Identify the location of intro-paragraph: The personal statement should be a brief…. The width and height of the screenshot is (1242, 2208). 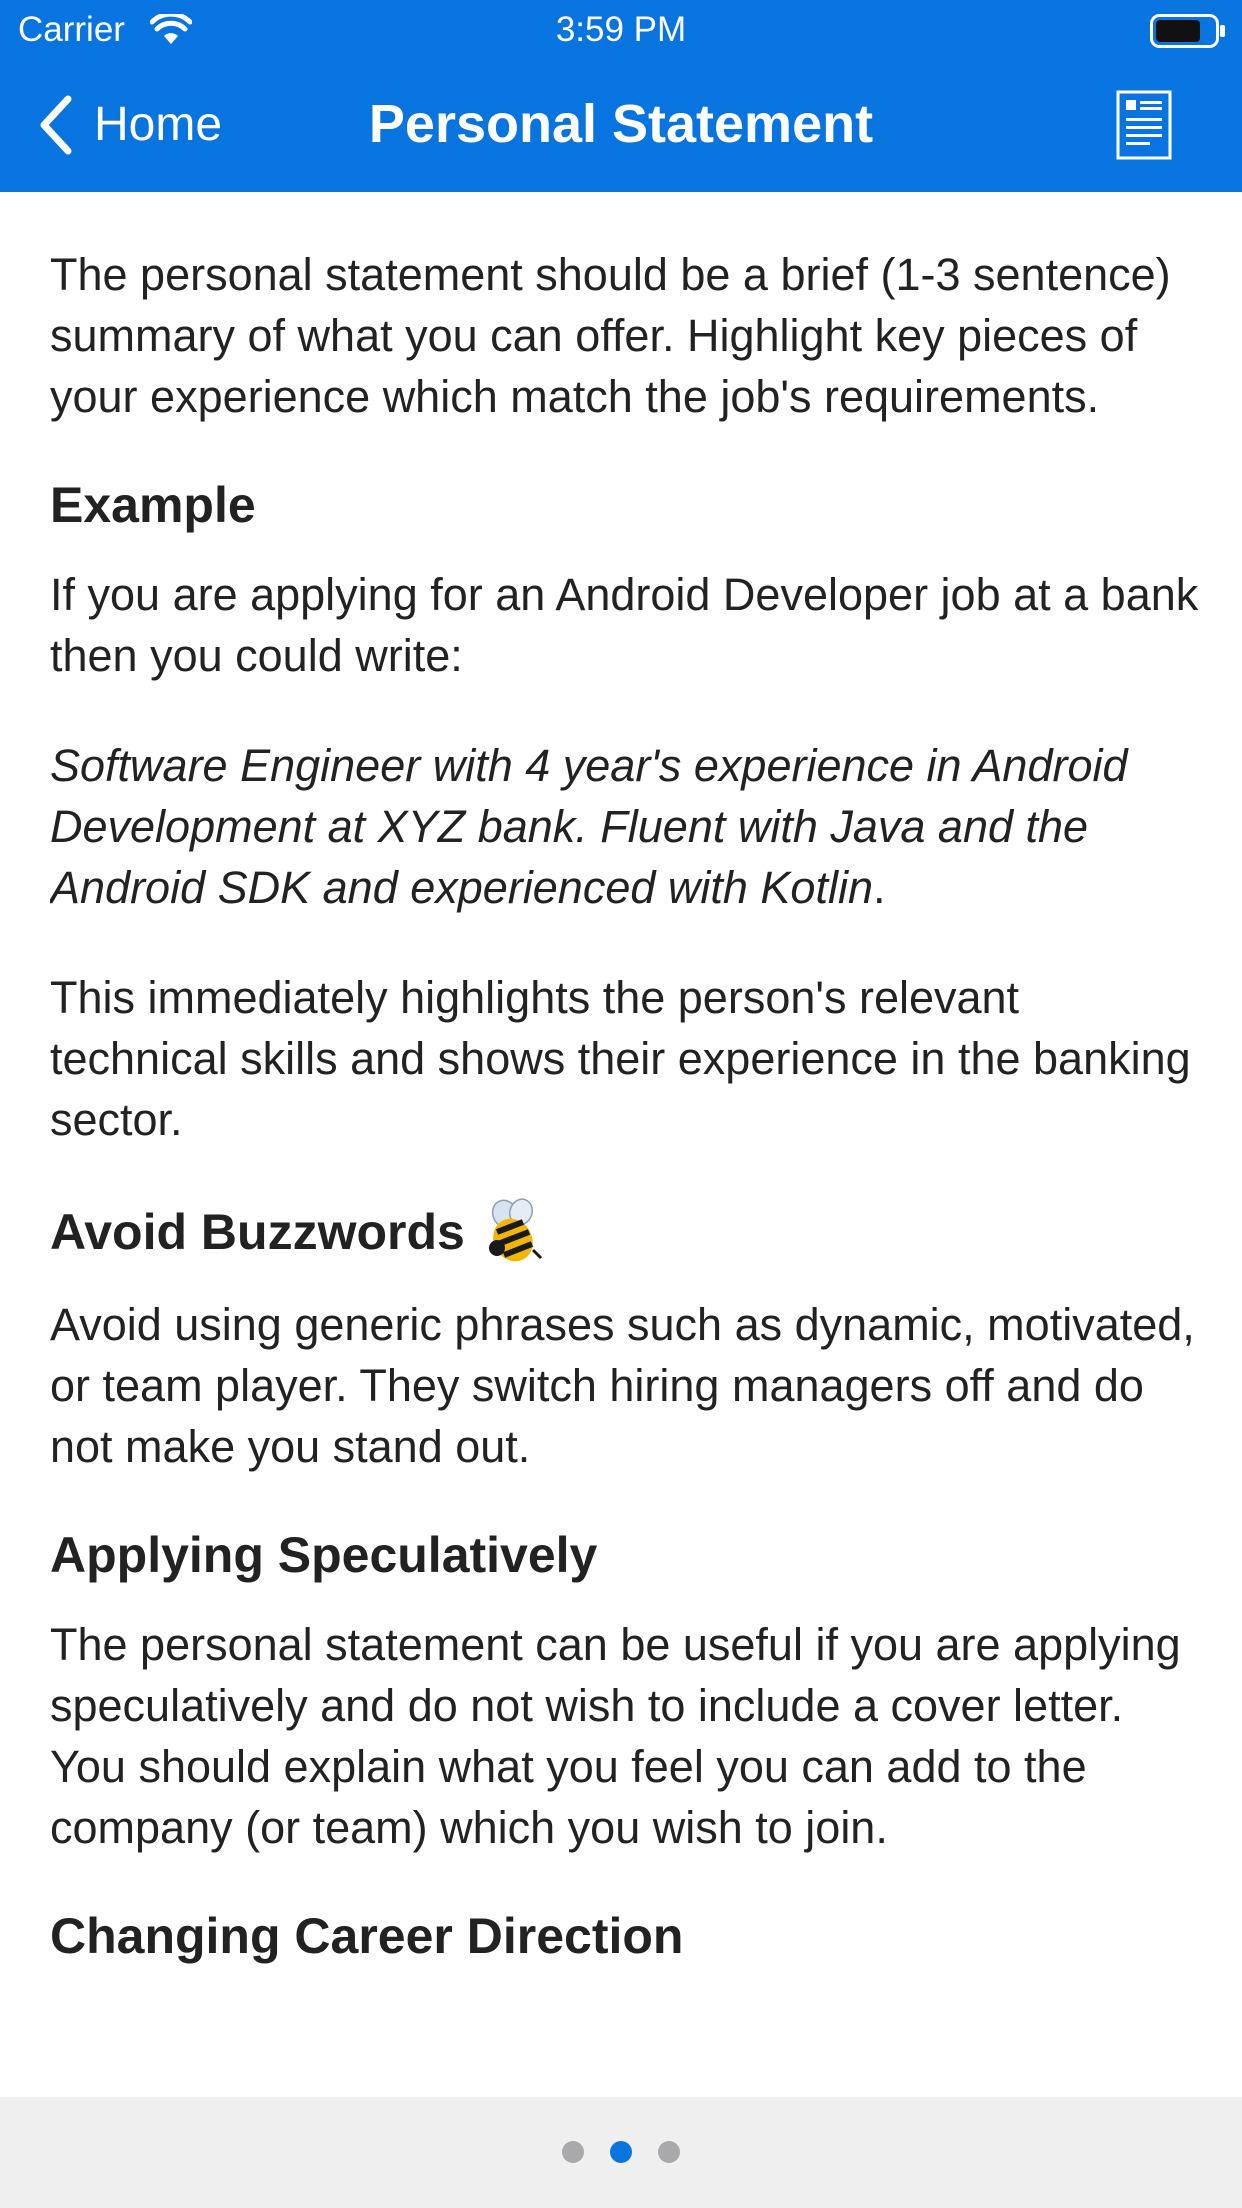
(610, 335).